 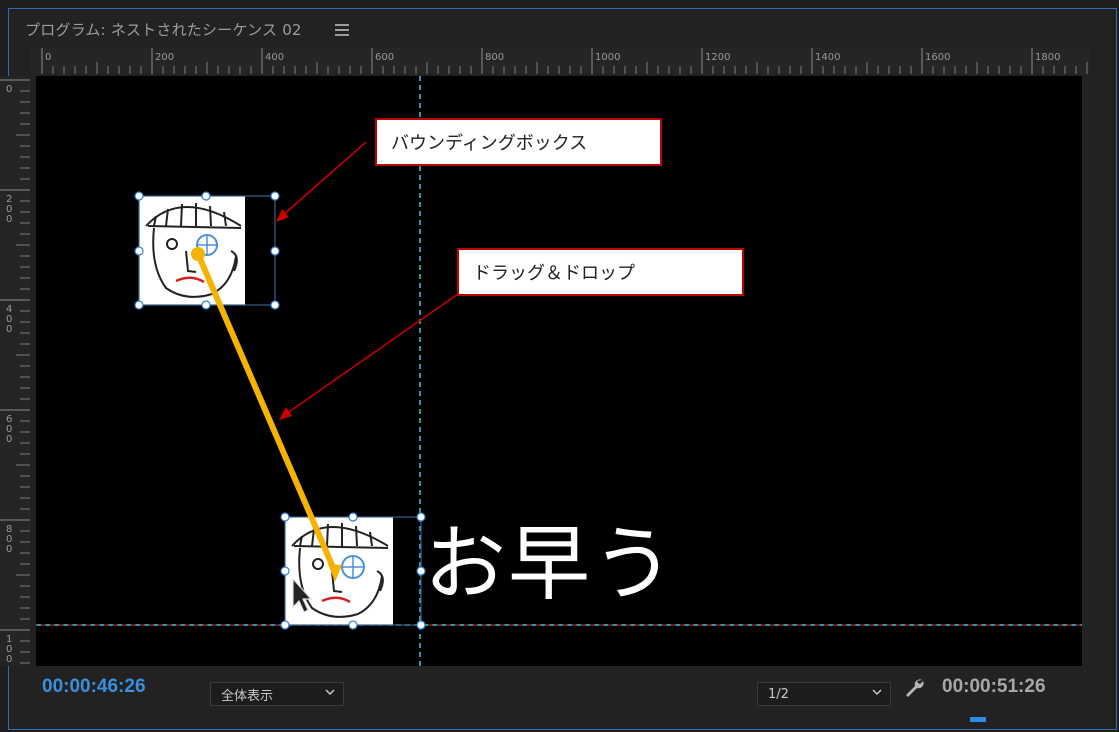 I want to click on playhead-marker, so click(x=978, y=719).